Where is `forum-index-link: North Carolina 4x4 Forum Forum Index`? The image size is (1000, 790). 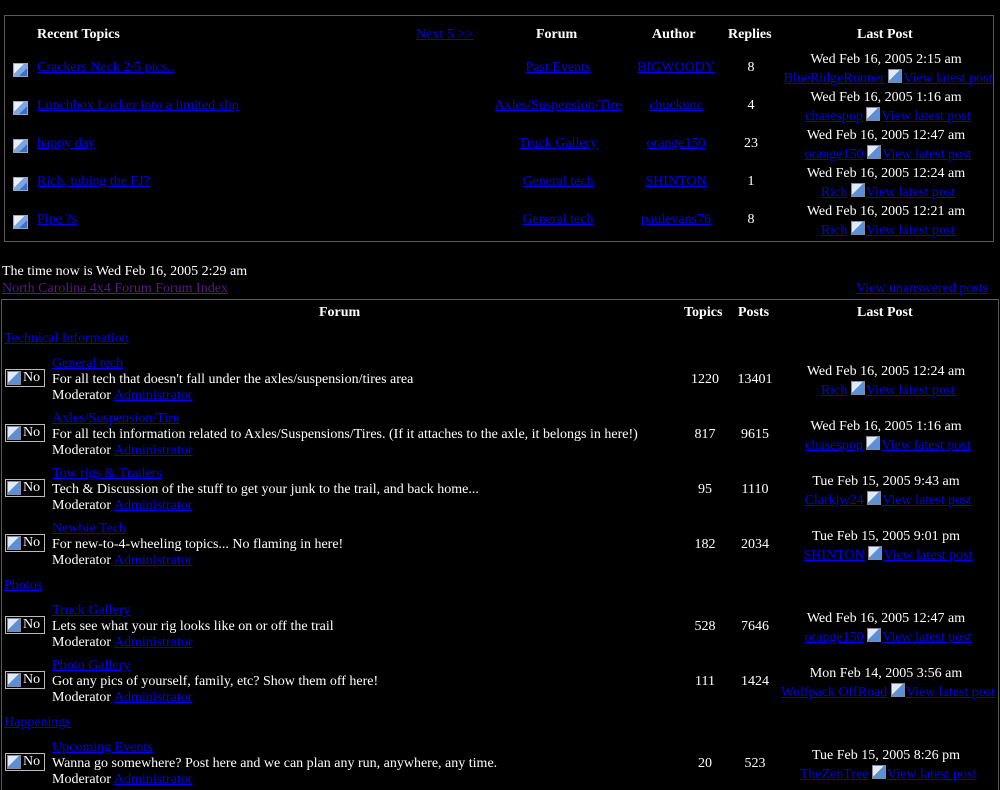 forum-index-link: North Carolina 4x4 Forum Forum Index is located at coordinates (115, 289).